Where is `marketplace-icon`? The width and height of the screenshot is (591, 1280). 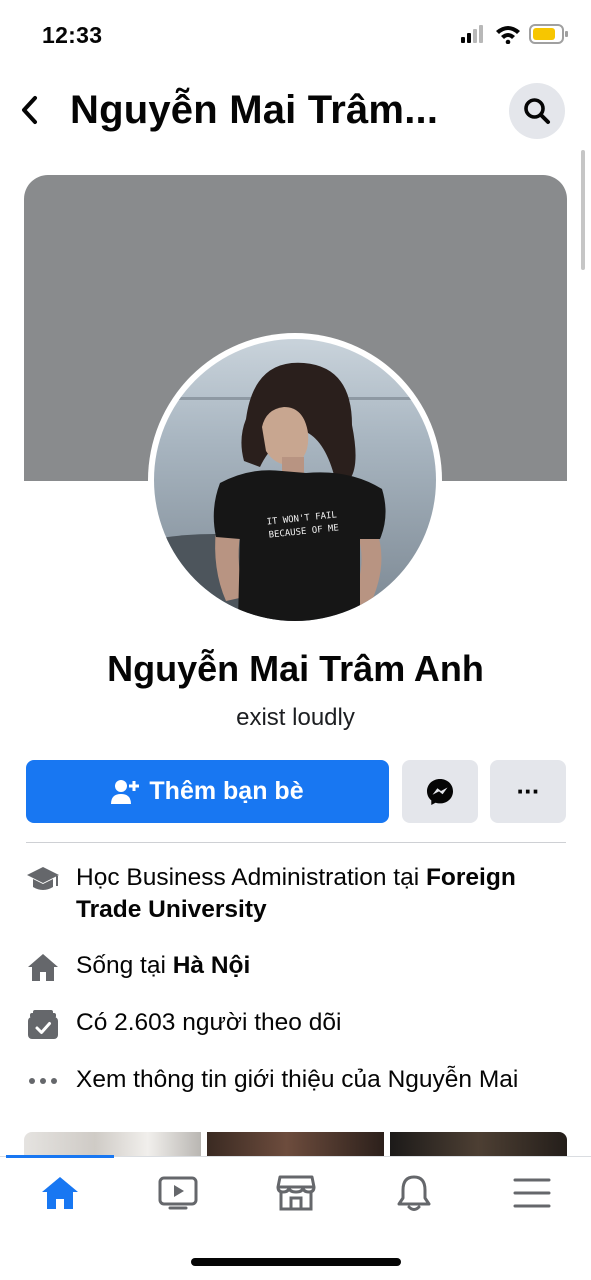
marketplace-icon is located at coordinates (296, 1193).